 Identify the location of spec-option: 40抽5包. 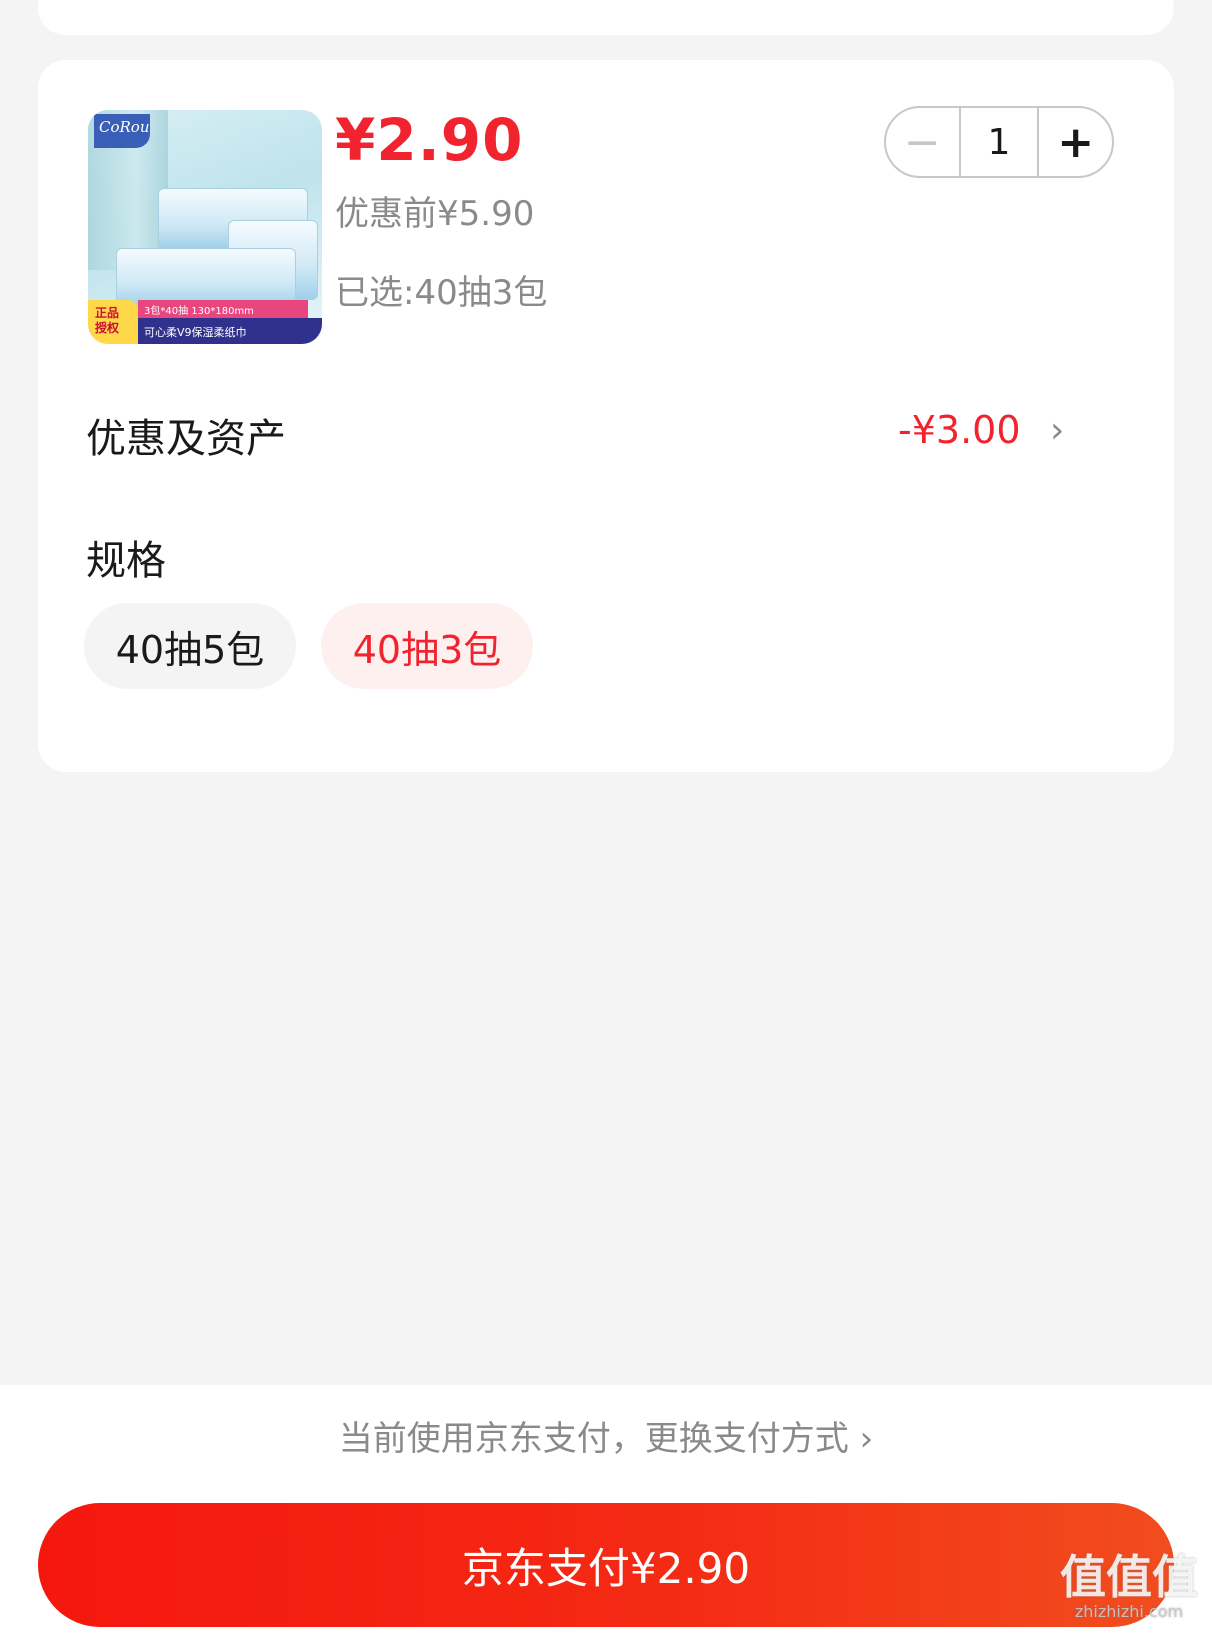
(190, 646).